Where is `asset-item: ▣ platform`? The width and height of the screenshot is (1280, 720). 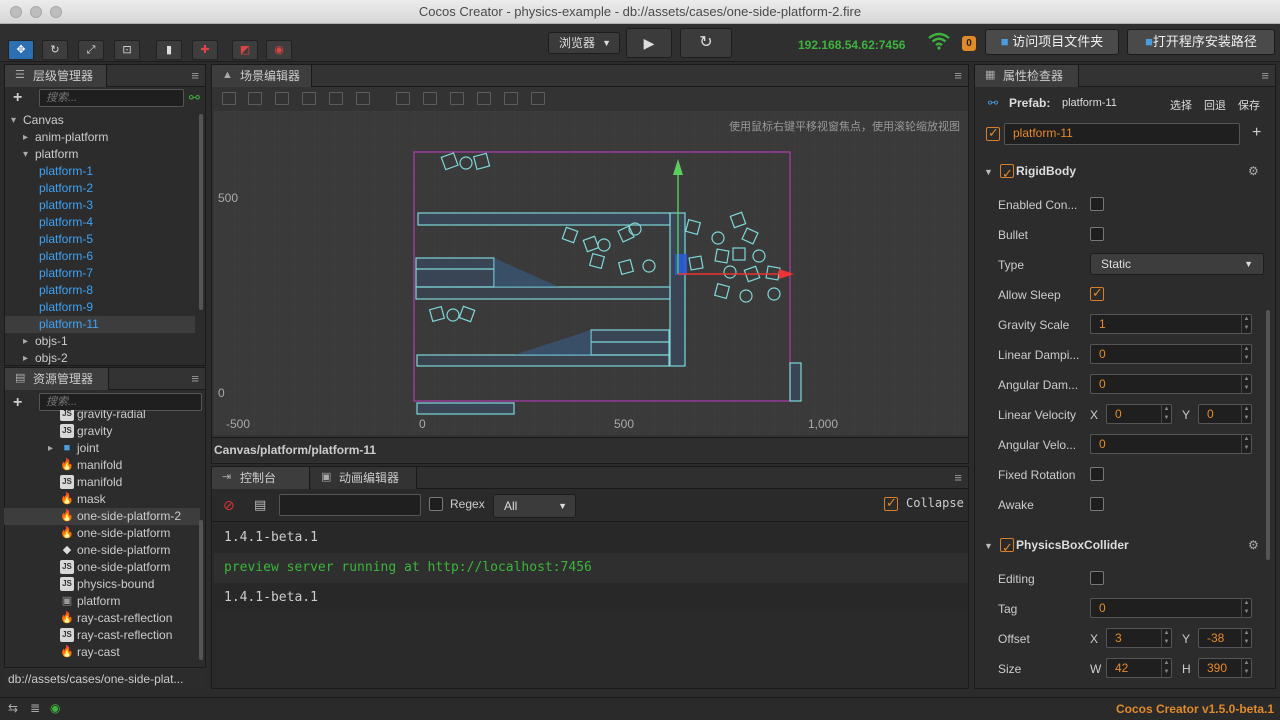 asset-item: ▣ platform is located at coordinates (102, 601).